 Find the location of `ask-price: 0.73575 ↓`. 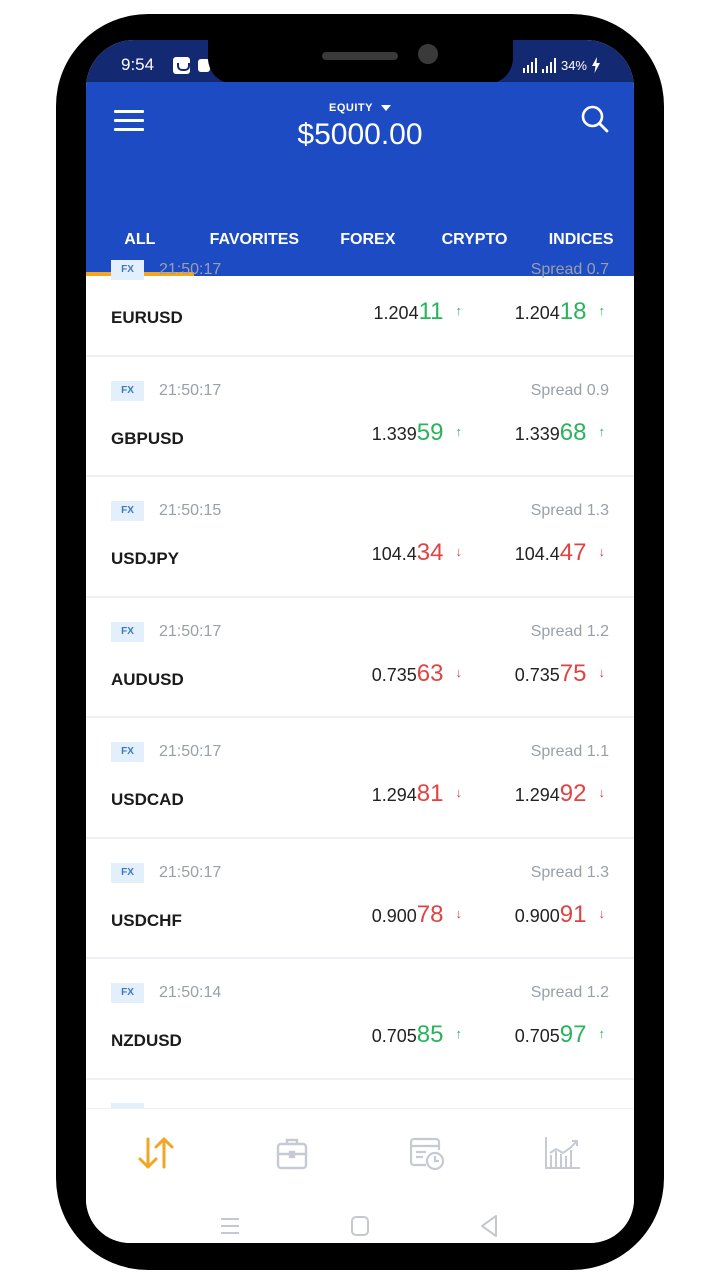

ask-price: 0.73575 ↓ is located at coordinates (560, 674).